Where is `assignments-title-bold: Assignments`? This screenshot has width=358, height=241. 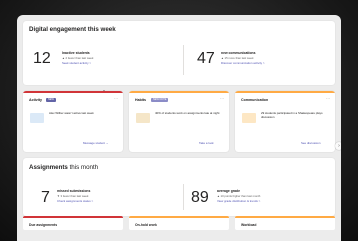 assignments-title-bold: Assignments is located at coordinates (48, 167).